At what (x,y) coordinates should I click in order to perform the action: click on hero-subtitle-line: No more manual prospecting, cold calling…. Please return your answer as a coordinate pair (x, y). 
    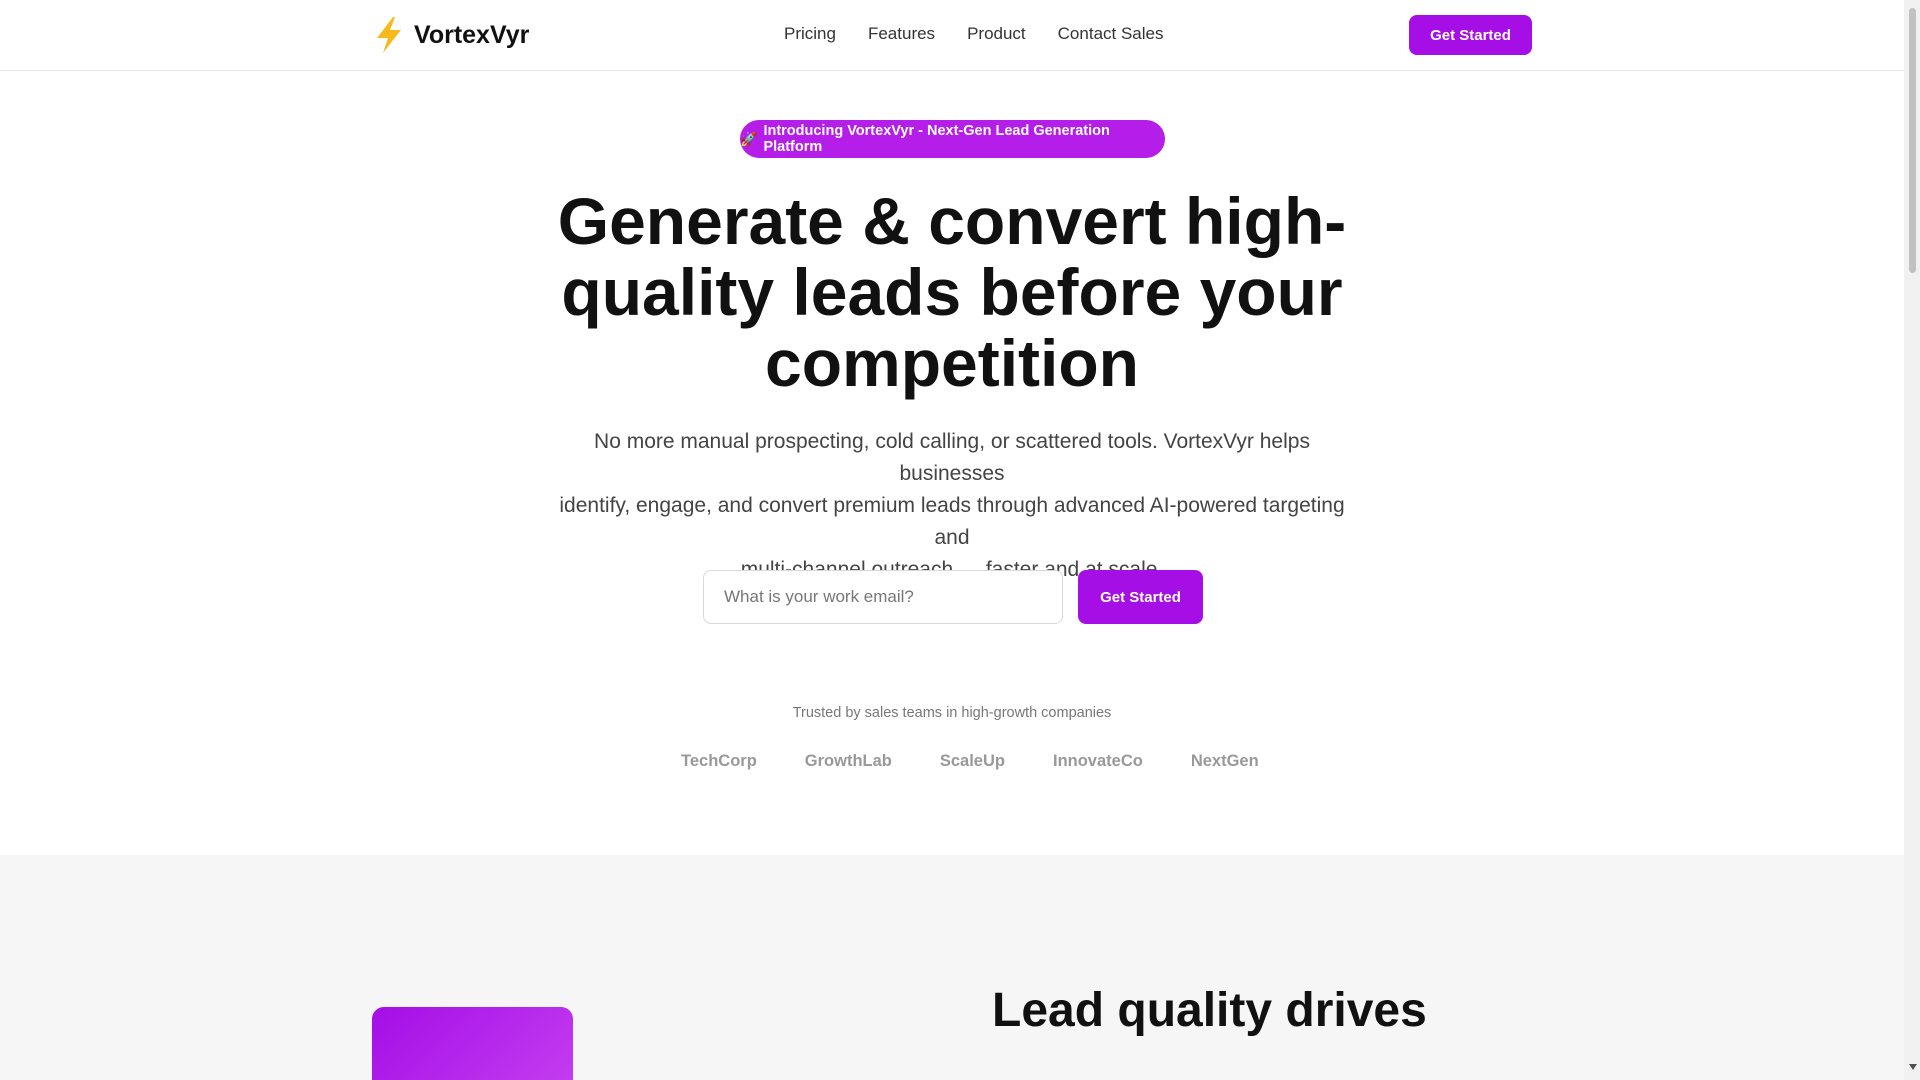
    Looking at the image, I should click on (952, 457).